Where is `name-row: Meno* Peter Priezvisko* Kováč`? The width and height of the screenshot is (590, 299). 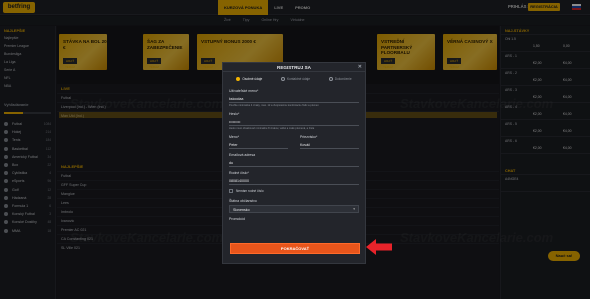
name-row: Meno* Peter Priezvisko* Kováč is located at coordinates (294, 140).